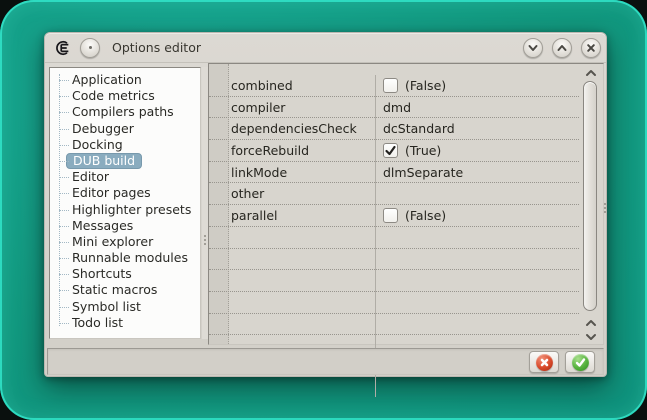 The height and width of the screenshot is (420, 647). I want to click on tree-item-editor-pages: Editor pages, so click(125, 193).